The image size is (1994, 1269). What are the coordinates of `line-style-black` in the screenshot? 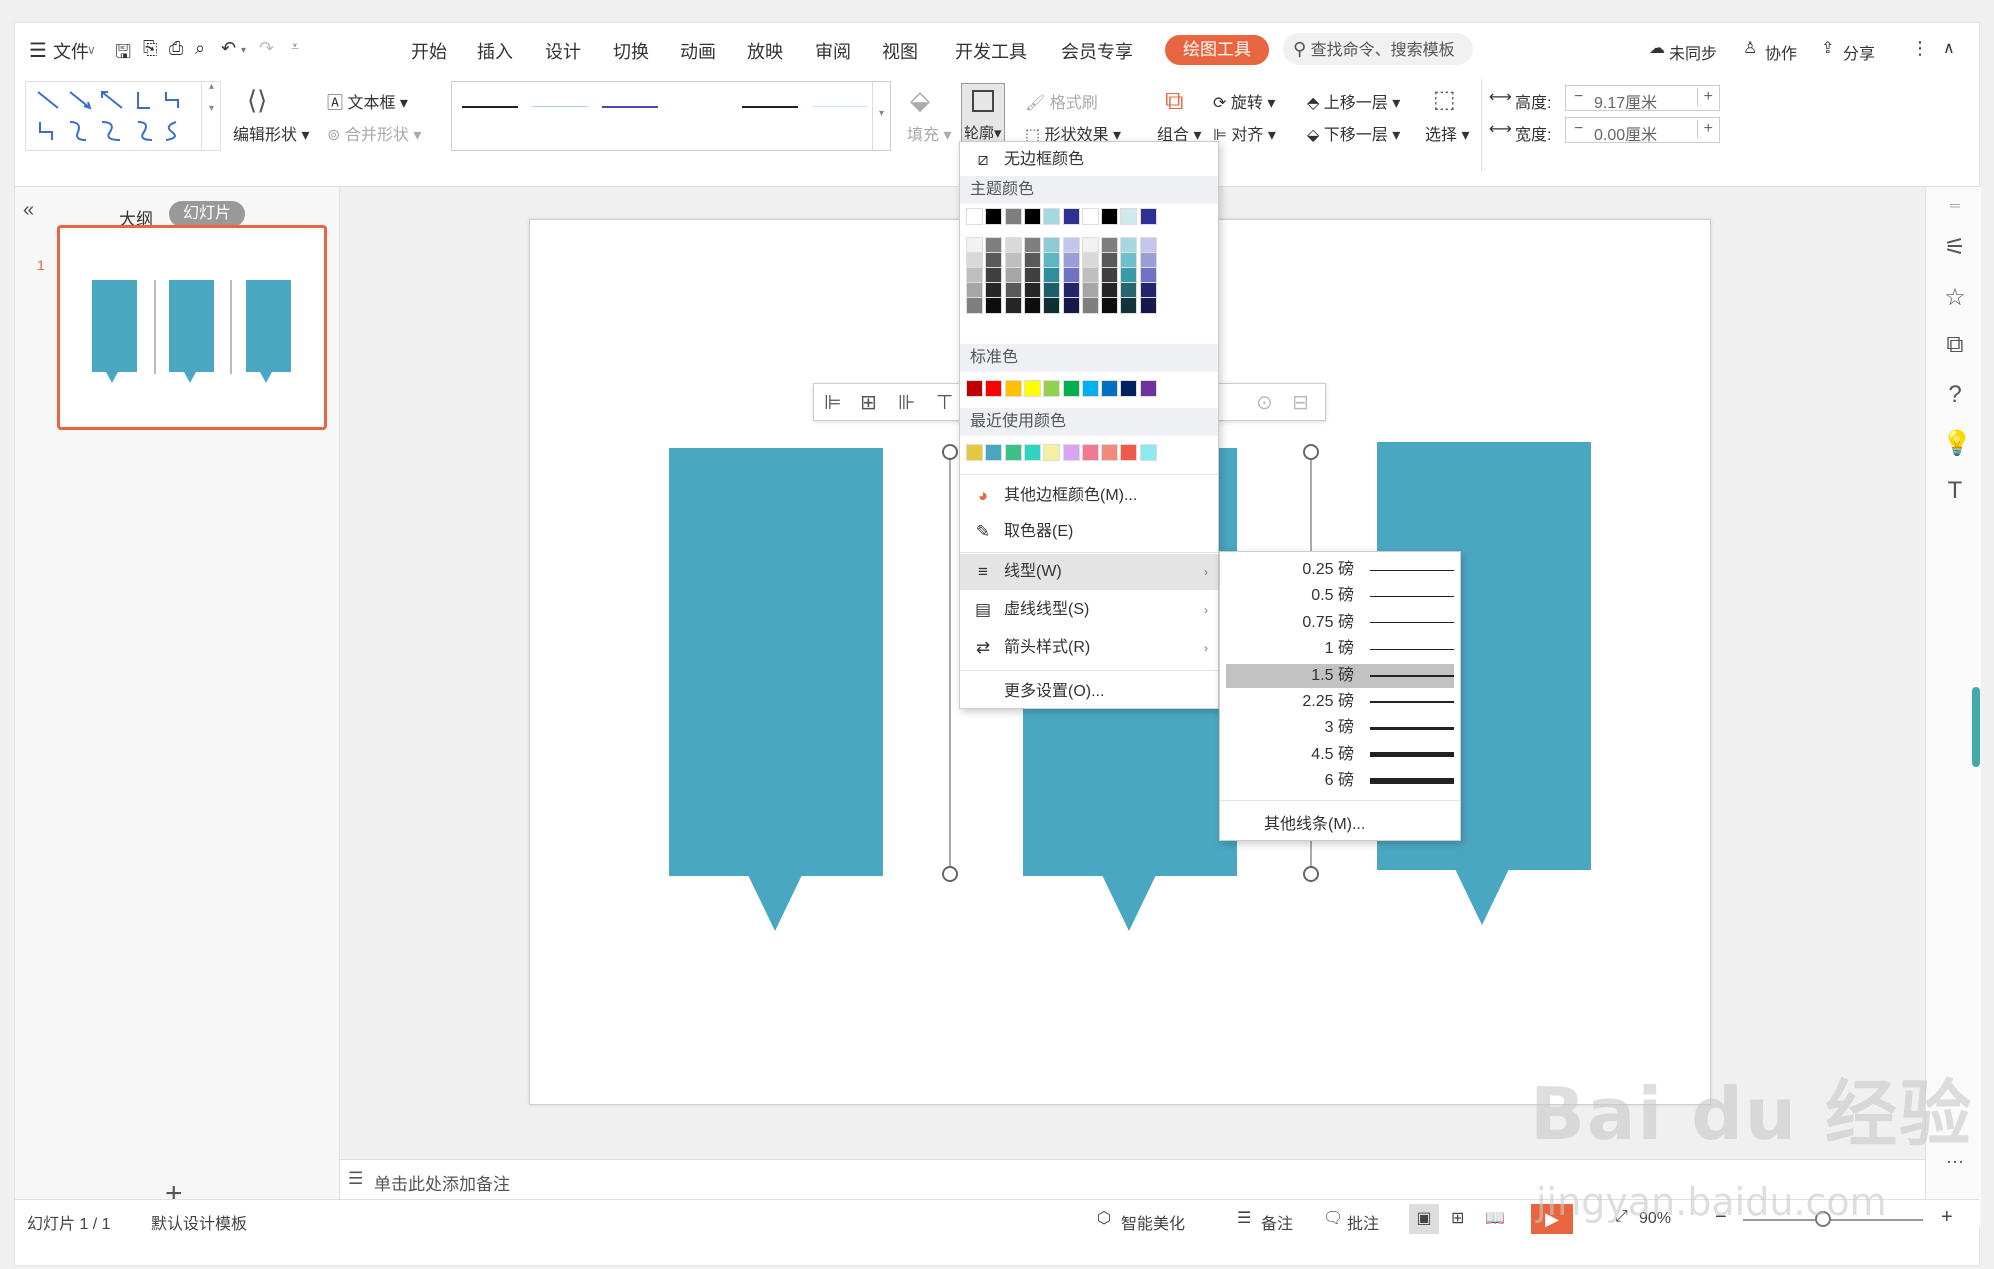 It's located at (490, 107).